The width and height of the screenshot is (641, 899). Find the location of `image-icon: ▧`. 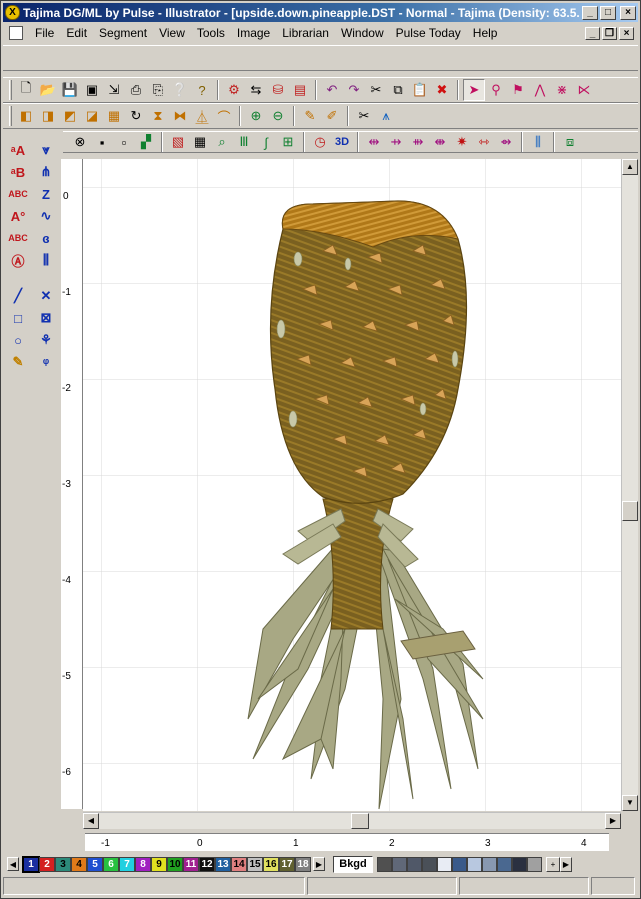

image-icon: ▧ is located at coordinates (178, 142).